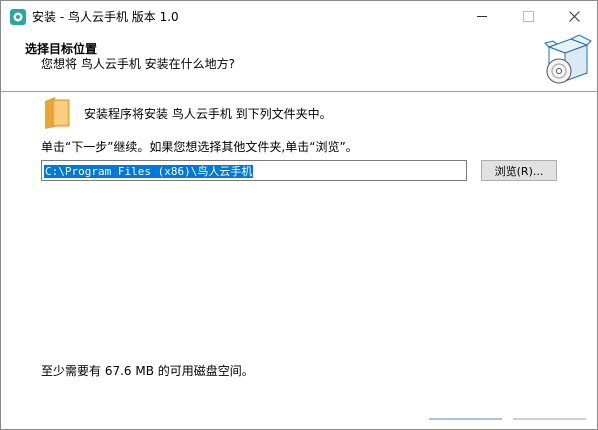 The width and height of the screenshot is (598, 430). I want to click on destination-path-value: C:\Program Files (x86)\鸟人云手机, so click(149, 171).